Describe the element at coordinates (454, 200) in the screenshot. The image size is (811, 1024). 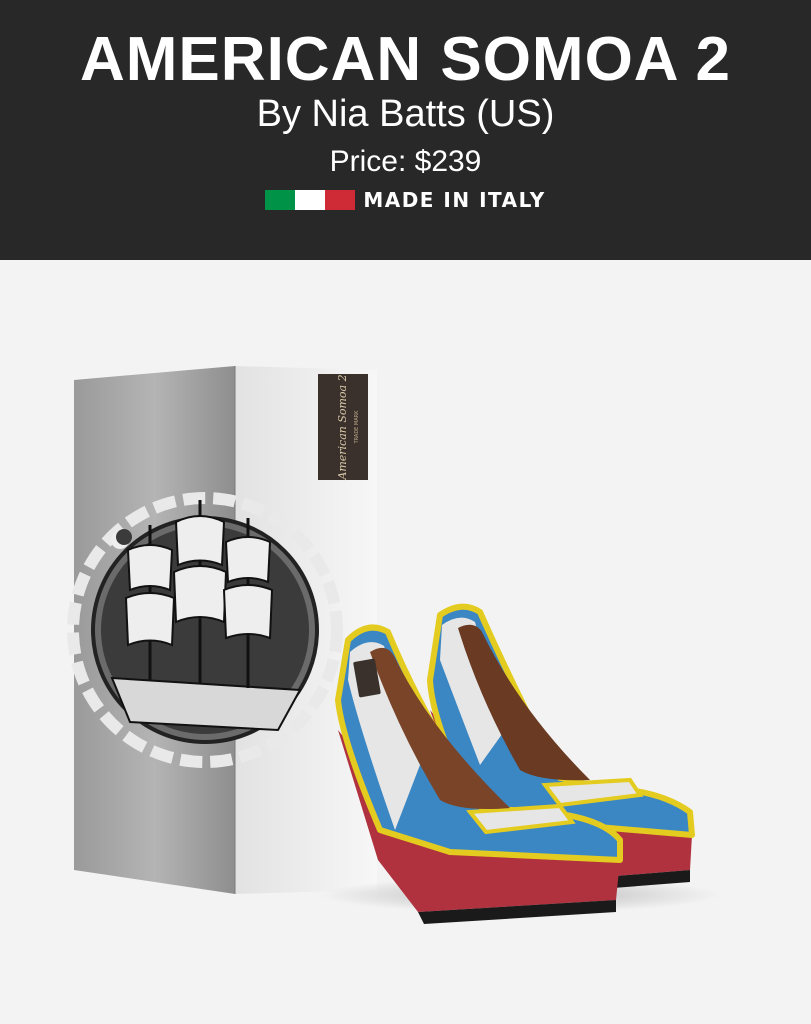
I see `made-in-label: MADE IN ITALY` at that location.